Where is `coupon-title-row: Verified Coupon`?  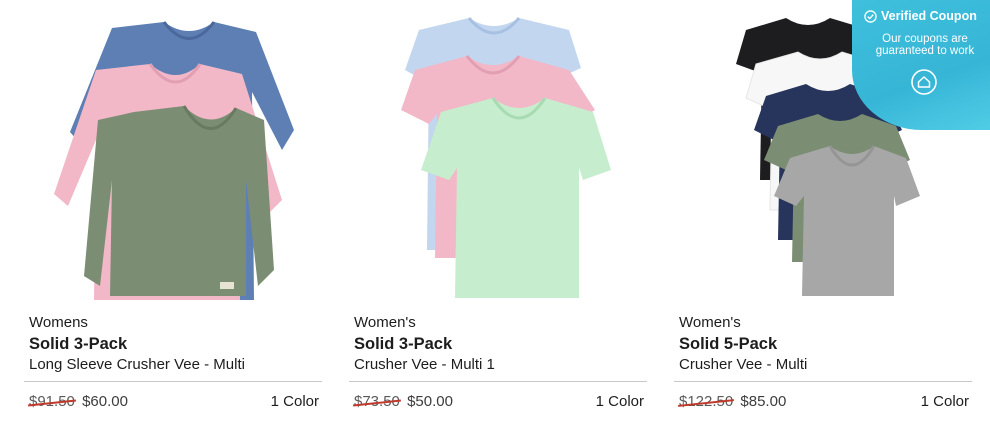
coupon-title-row: Verified Coupon is located at coordinates (920, 16).